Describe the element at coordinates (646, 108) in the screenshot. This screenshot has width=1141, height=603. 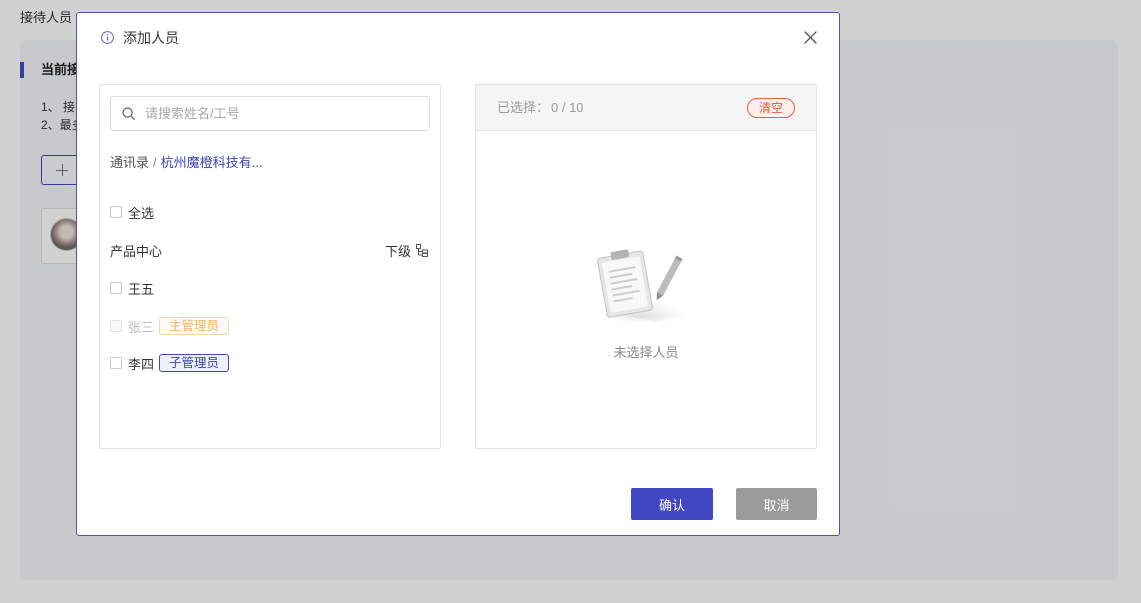
I see `selected-header: 已选择： 0 / 10 清空` at that location.